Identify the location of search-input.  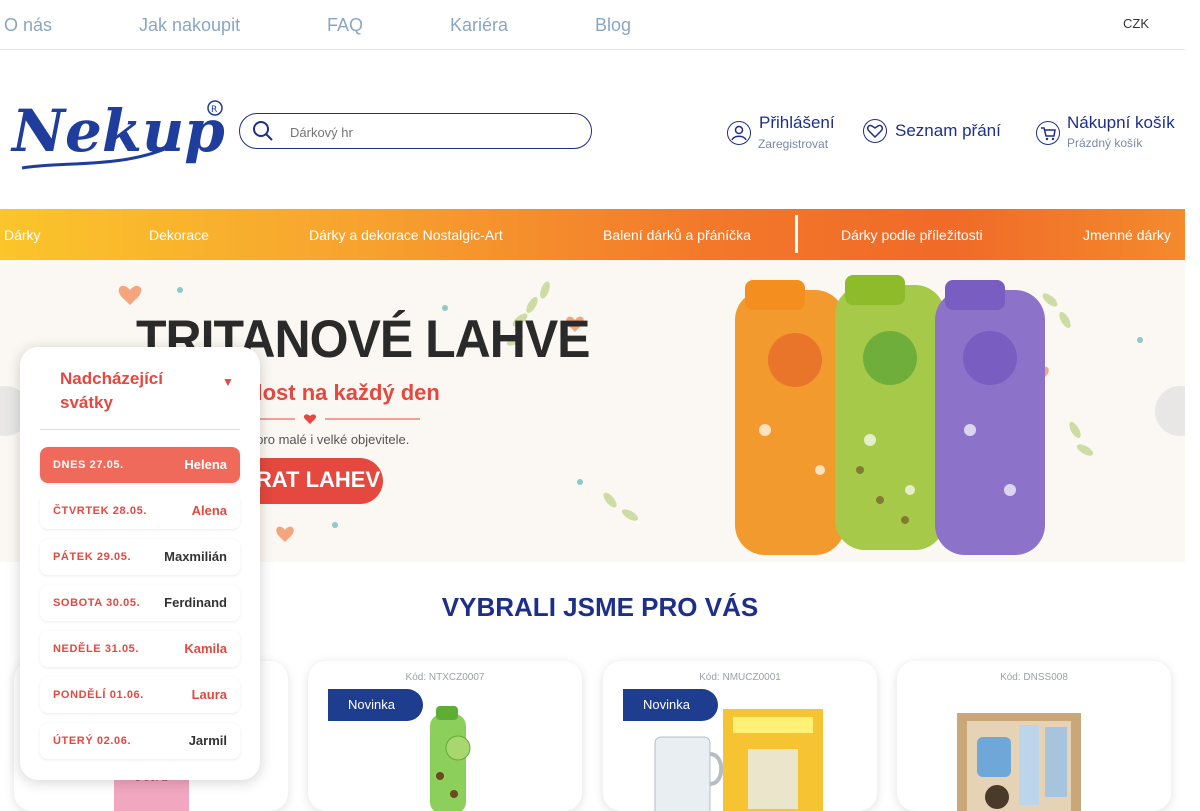
(435, 132).